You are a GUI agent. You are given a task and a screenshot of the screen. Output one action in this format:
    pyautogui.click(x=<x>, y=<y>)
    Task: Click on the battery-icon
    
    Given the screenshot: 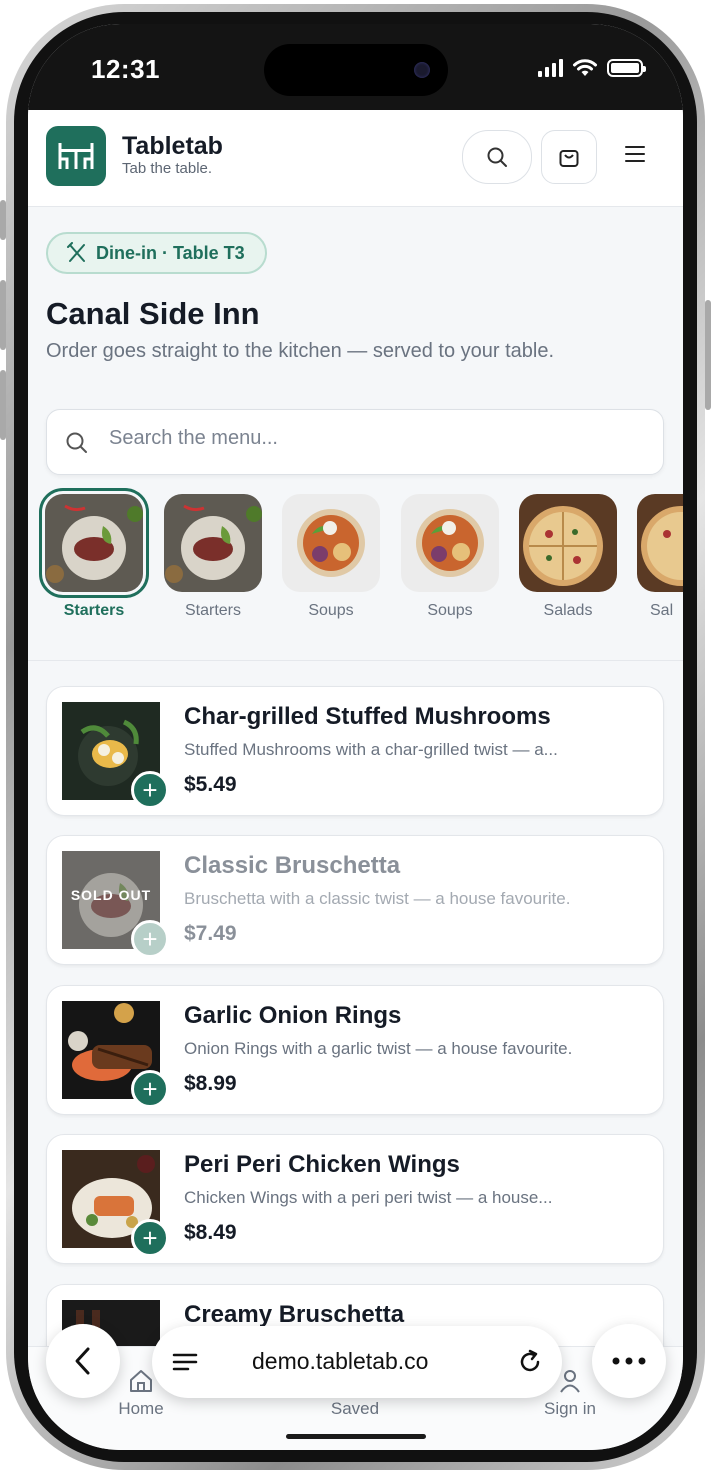 What is the action you would take?
    pyautogui.click(x=626, y=68)
    